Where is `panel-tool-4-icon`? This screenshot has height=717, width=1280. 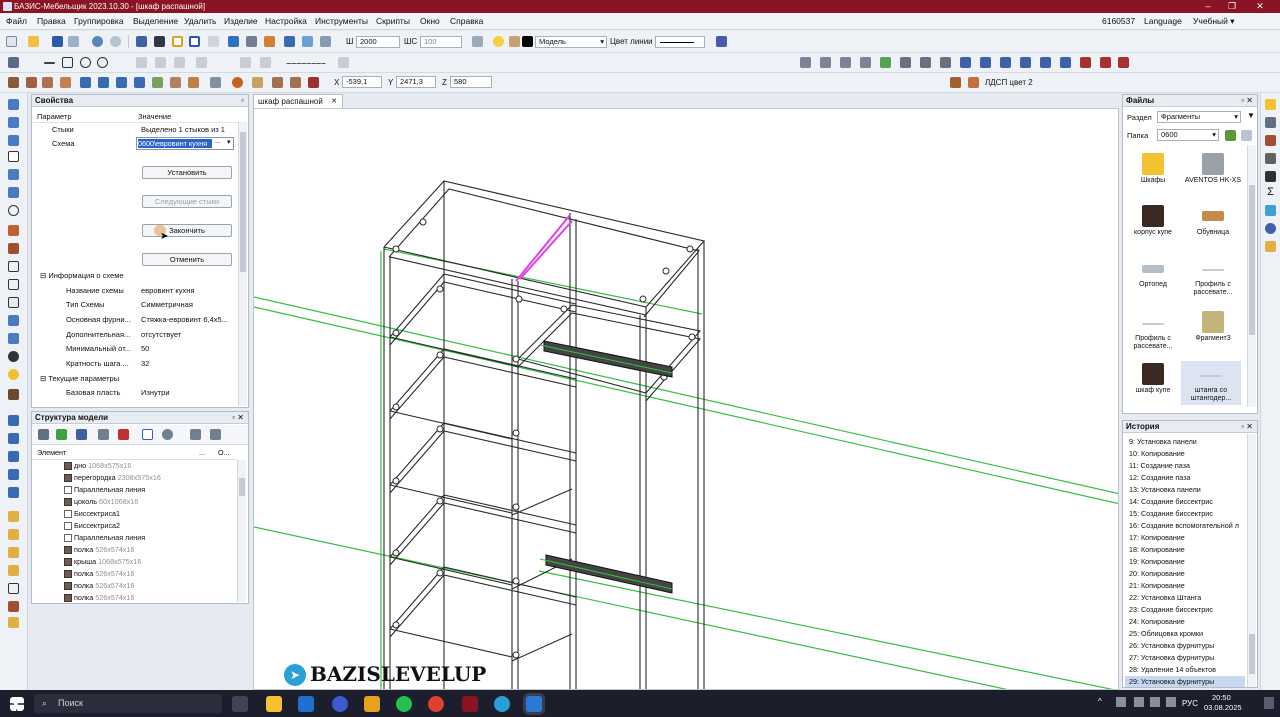 panel-tool-4-icon is located at coordinates (965, 62).